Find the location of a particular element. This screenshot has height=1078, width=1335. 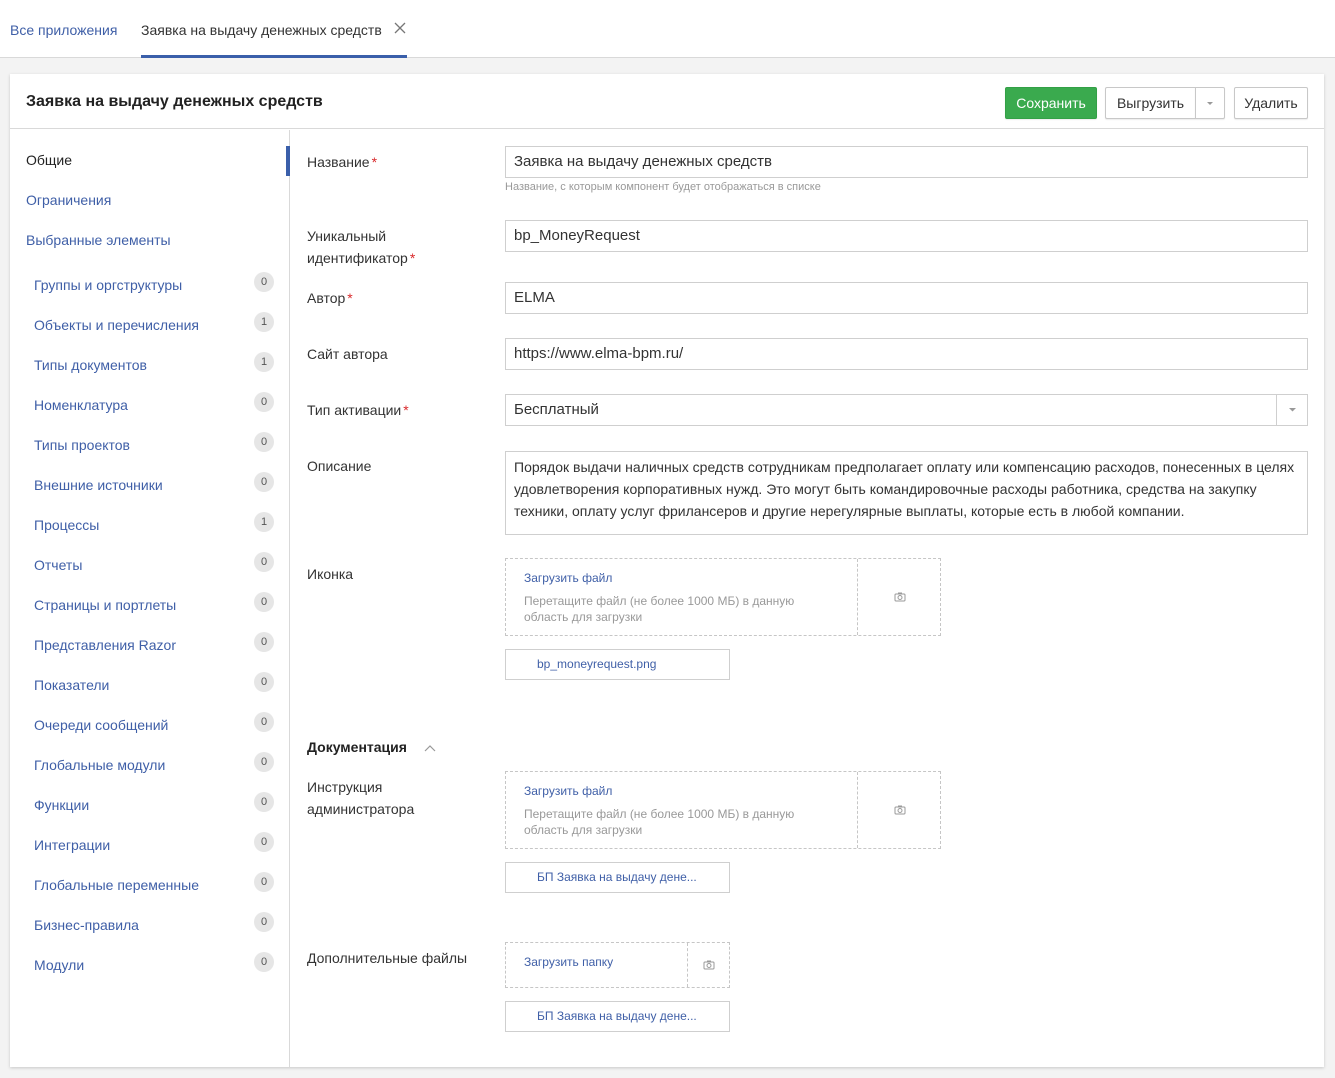

sidebar-item: Глобальные модули is located at coordinates (99, 765).